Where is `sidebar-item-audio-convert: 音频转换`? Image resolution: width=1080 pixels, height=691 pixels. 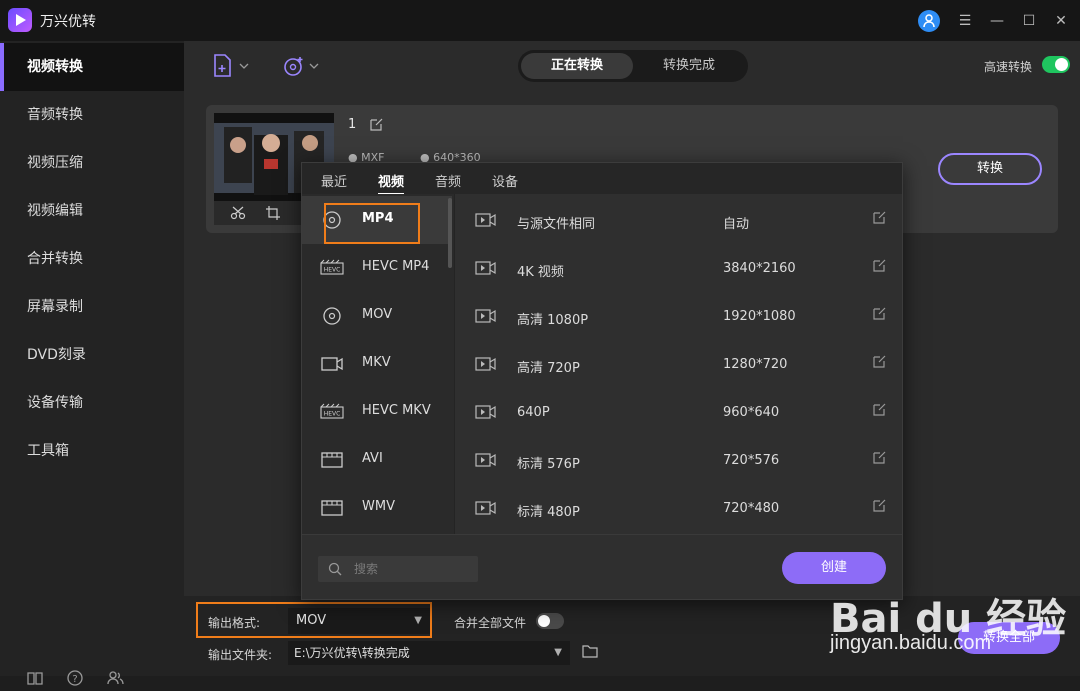 sidebar-item-audio-convert: 音频转换 is located at coordinates (92, 115).